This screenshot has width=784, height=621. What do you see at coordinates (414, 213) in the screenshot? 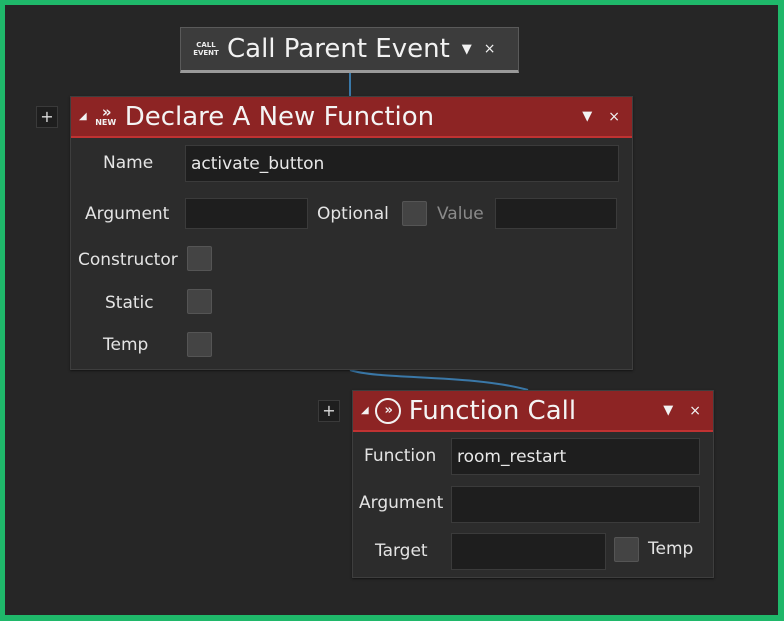
I see `optional-checkbox` at bounding box center [414, 213].